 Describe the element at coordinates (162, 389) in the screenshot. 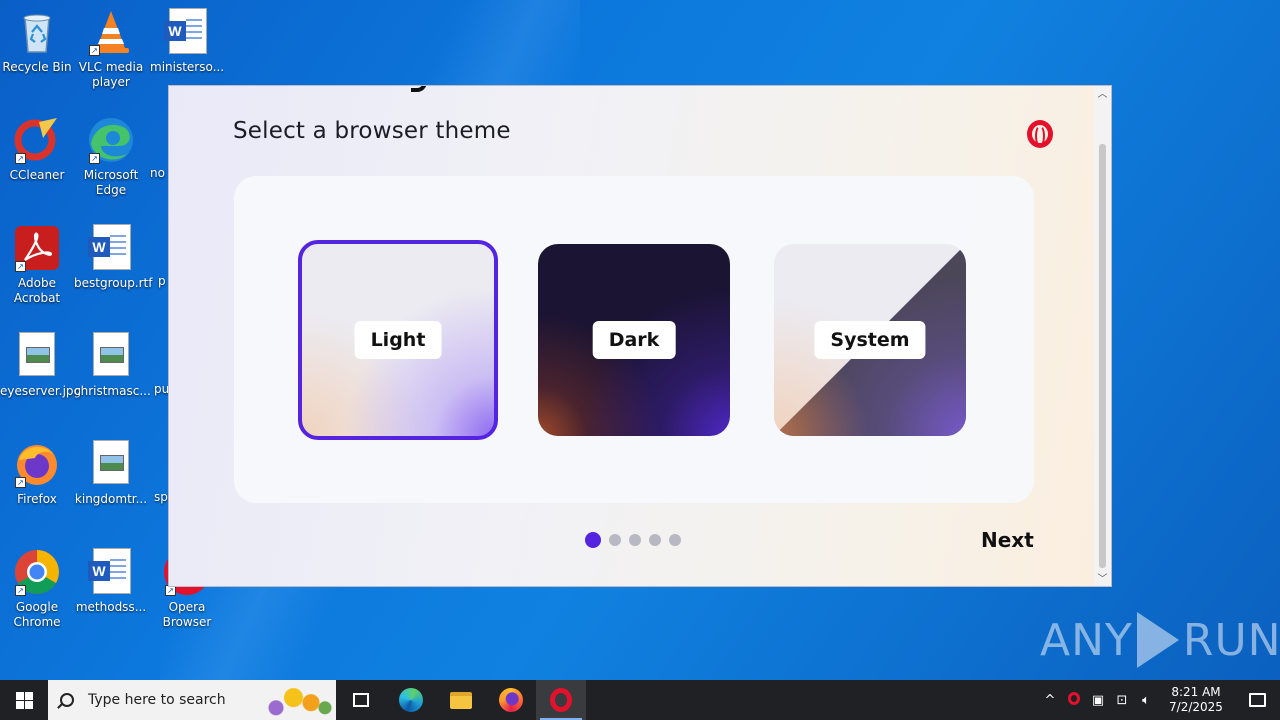

I see `desktop-icon-label: pu` at that location.